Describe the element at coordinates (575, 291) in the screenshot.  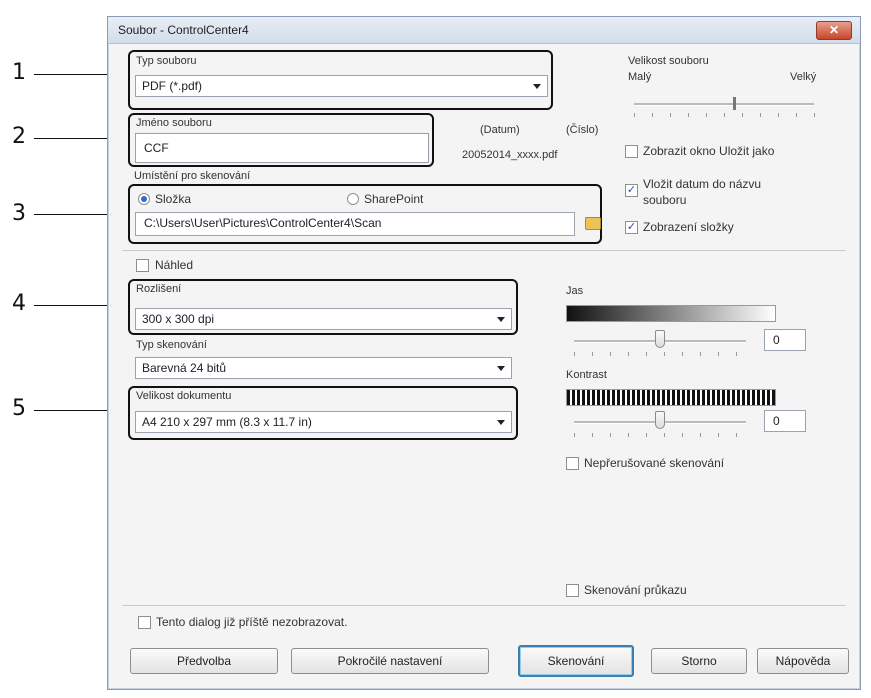
I see `brightness-label: Jas` at that location.